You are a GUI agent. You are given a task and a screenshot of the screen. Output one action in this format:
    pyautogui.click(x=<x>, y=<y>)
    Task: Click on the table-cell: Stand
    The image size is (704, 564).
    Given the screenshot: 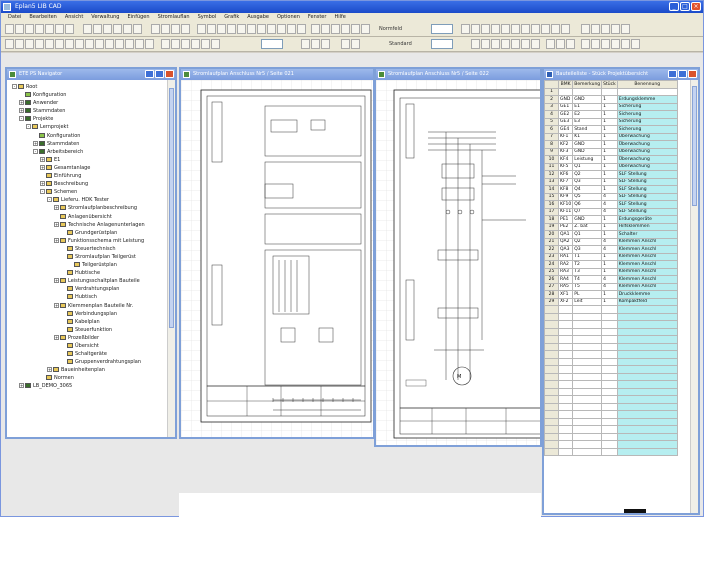 What is the action you would take?
    pyautogui.click(x=587, y=129)
    